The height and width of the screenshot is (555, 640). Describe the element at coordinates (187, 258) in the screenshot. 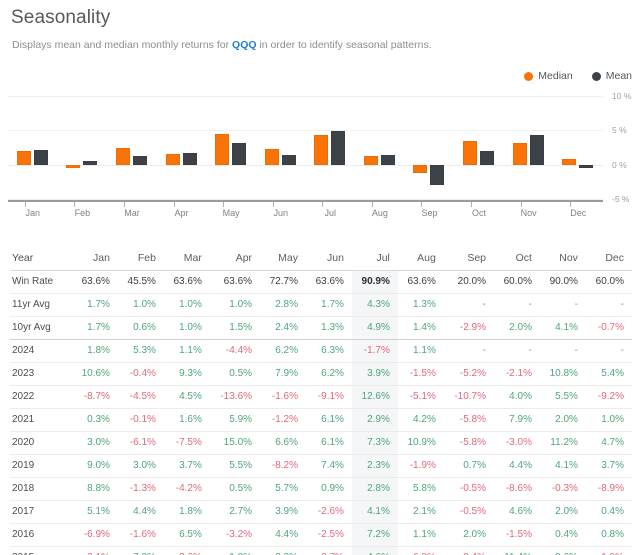

I see `table-col-header-mar: Mar` at that location.